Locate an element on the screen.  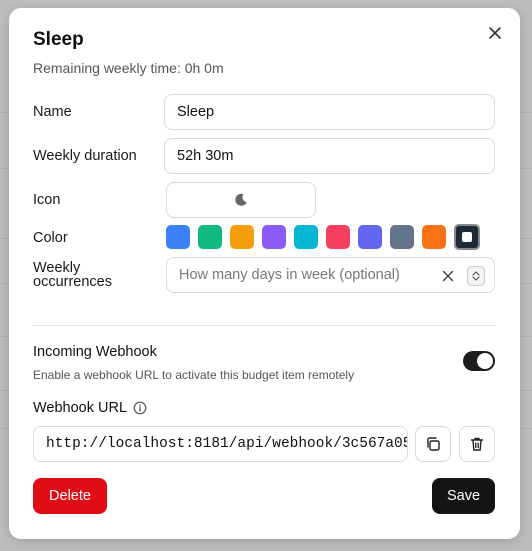
dialog-title: Sleep is located at coordinates (58, 39).